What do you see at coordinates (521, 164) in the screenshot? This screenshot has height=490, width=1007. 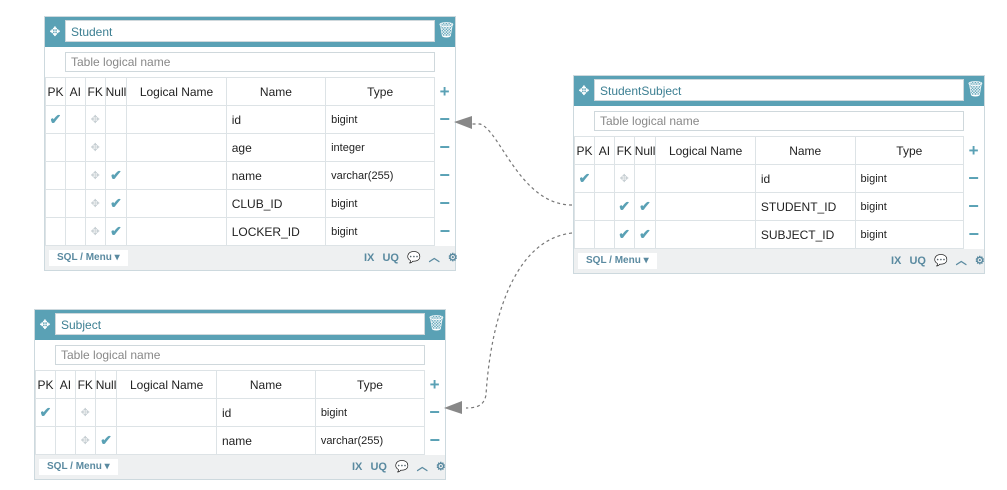 I see `relation-line-student` at bounding box center [521, 164].